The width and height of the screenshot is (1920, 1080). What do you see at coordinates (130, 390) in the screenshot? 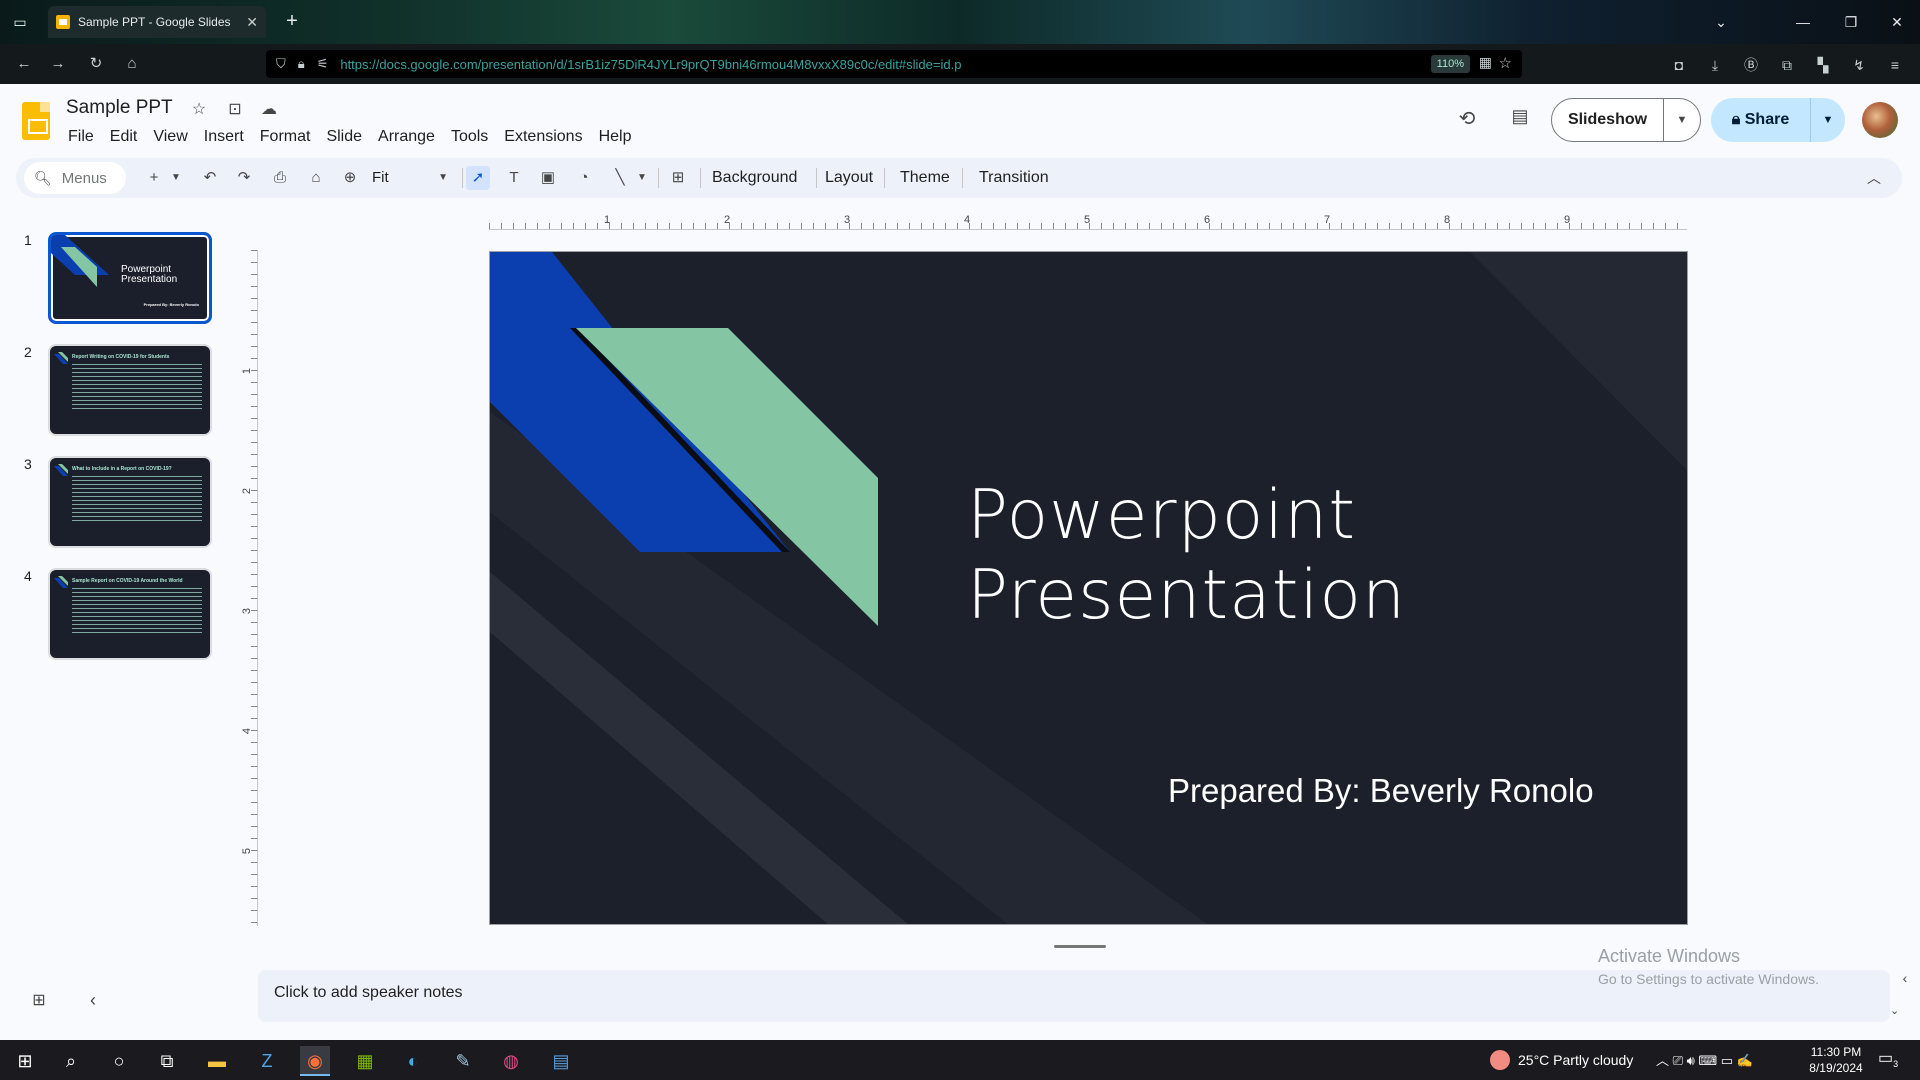
I see `slide-thumbnail-2: Report Writing on COVID-19 for Students` at bounding box center [130, 390].